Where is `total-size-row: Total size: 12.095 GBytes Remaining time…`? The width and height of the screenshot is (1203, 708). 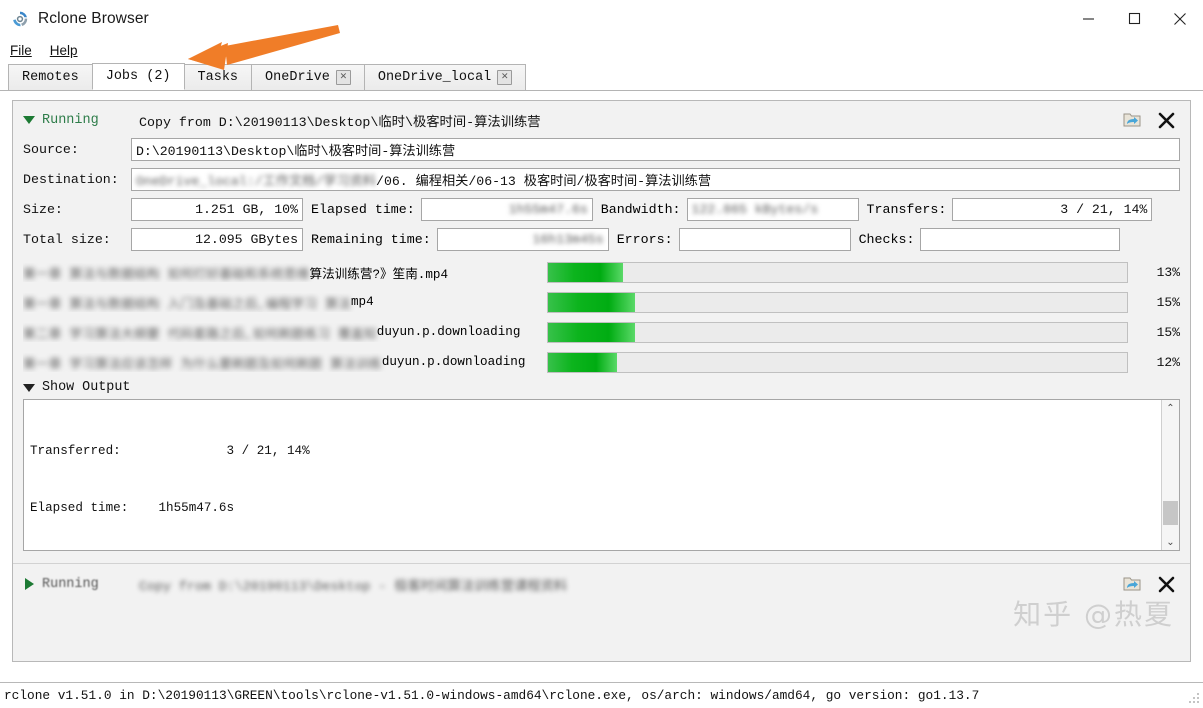
total-size-row: Total size: 12.095 GBytes Remaining time… is located at coordinates (601, 239).